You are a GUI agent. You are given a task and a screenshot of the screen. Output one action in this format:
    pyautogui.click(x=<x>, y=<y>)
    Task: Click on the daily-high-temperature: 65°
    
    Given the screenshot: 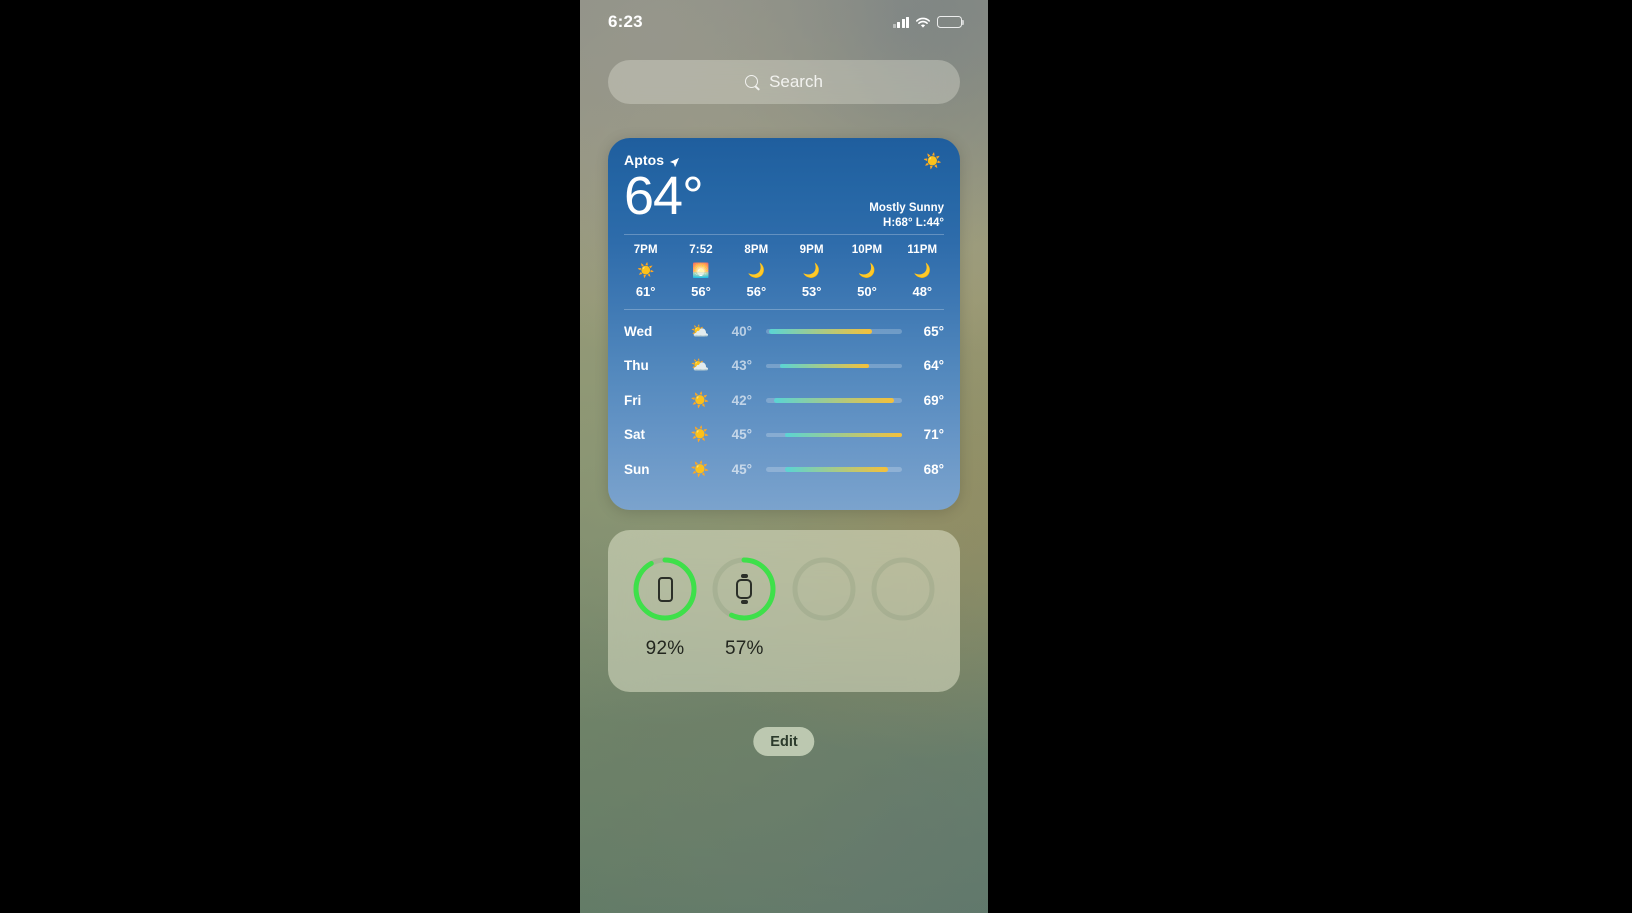 What is the action you would take?
    pyautogui.click(x=933, y=331)
    